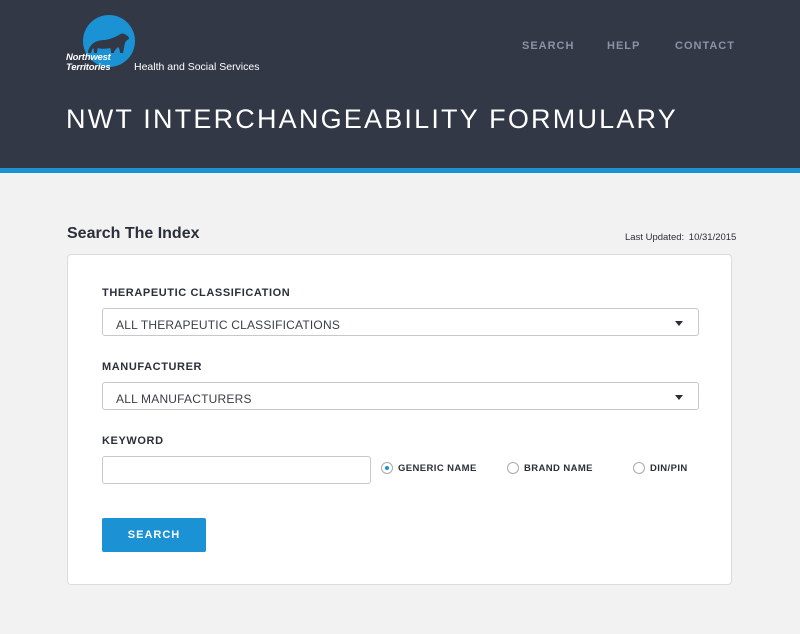 Image resolution: width=800 pixels, height=634 pixels. Describe the element at coordinates (558, 468) in the screenshot. I see `radio-brand-name-label: BRAND NAME` at that location.